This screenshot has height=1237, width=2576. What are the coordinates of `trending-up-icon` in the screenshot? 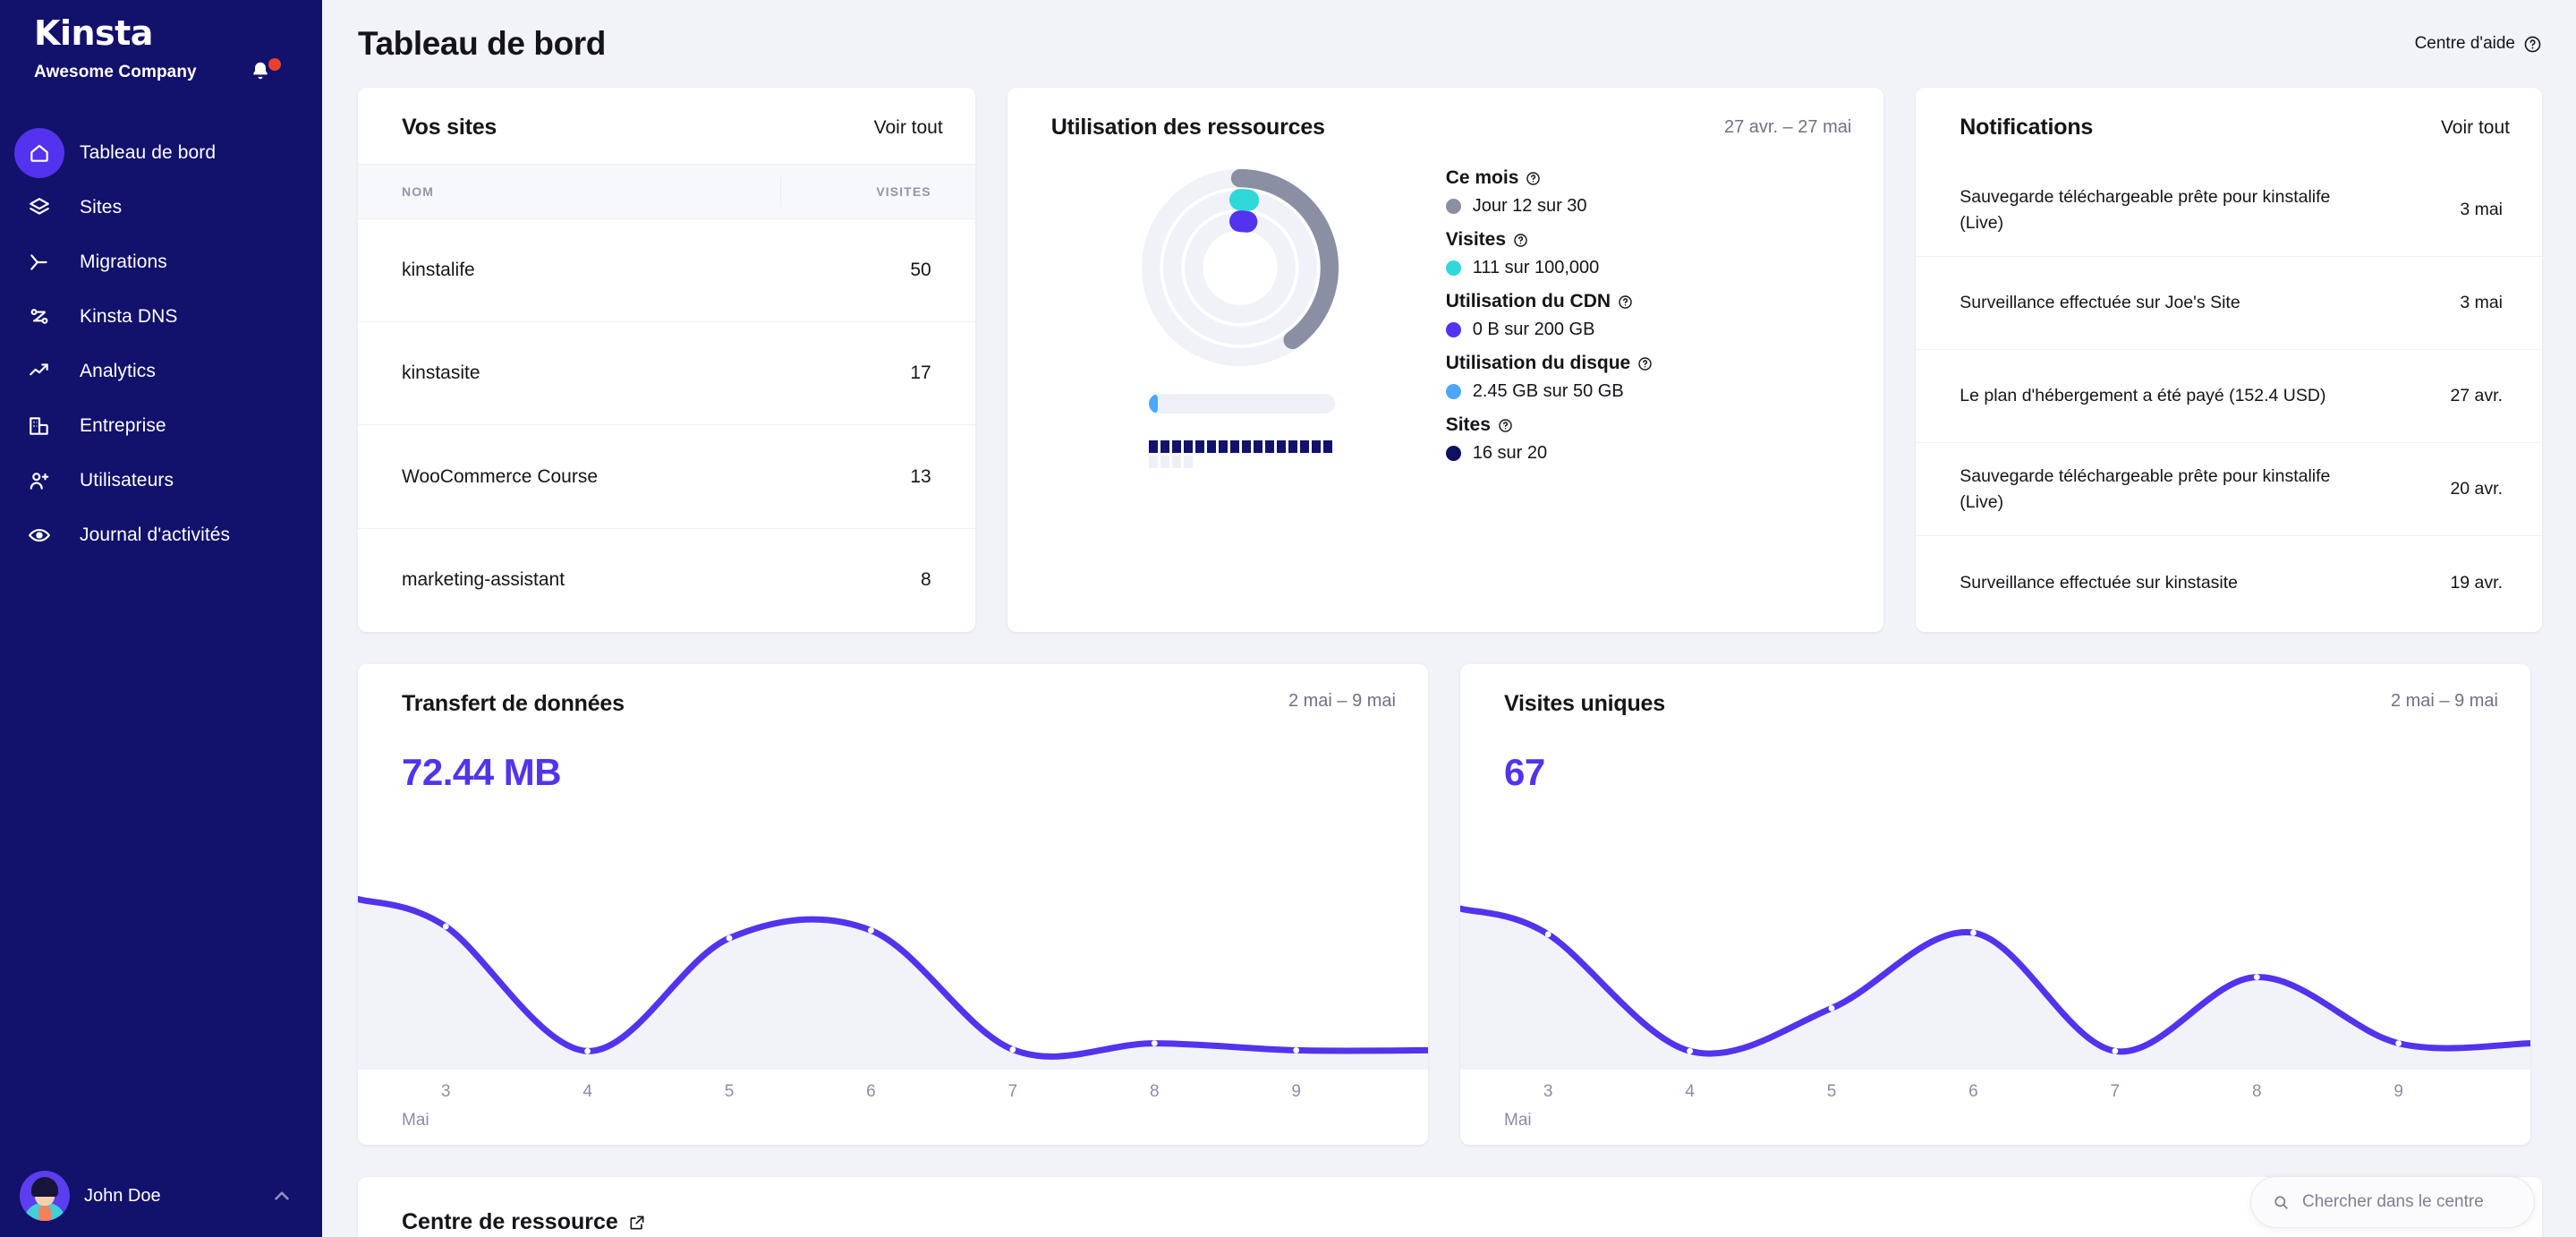 It's located at (39, 371).